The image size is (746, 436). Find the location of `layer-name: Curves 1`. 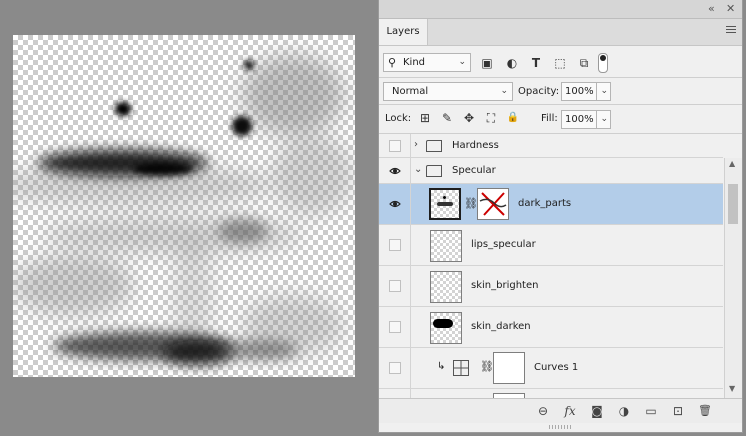

layer-name: Curves 1 is located at coordinates (556, 367).